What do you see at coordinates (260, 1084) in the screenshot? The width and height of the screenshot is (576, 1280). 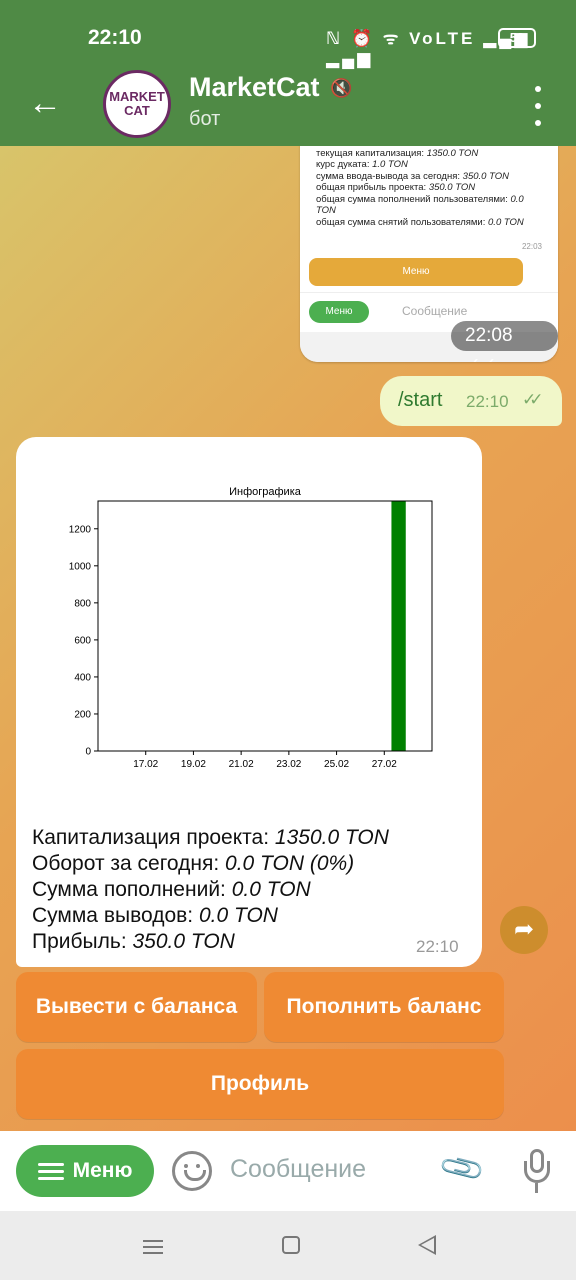 I see `profile-button: Профиль` at bounding box center [260, 1084].